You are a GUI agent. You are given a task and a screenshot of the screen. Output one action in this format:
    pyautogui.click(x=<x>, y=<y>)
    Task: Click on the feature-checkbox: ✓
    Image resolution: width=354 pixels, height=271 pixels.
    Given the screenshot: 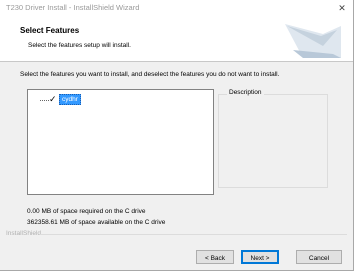 What is the action you would take?
    pyautogui.click(x=53, y=99)
    